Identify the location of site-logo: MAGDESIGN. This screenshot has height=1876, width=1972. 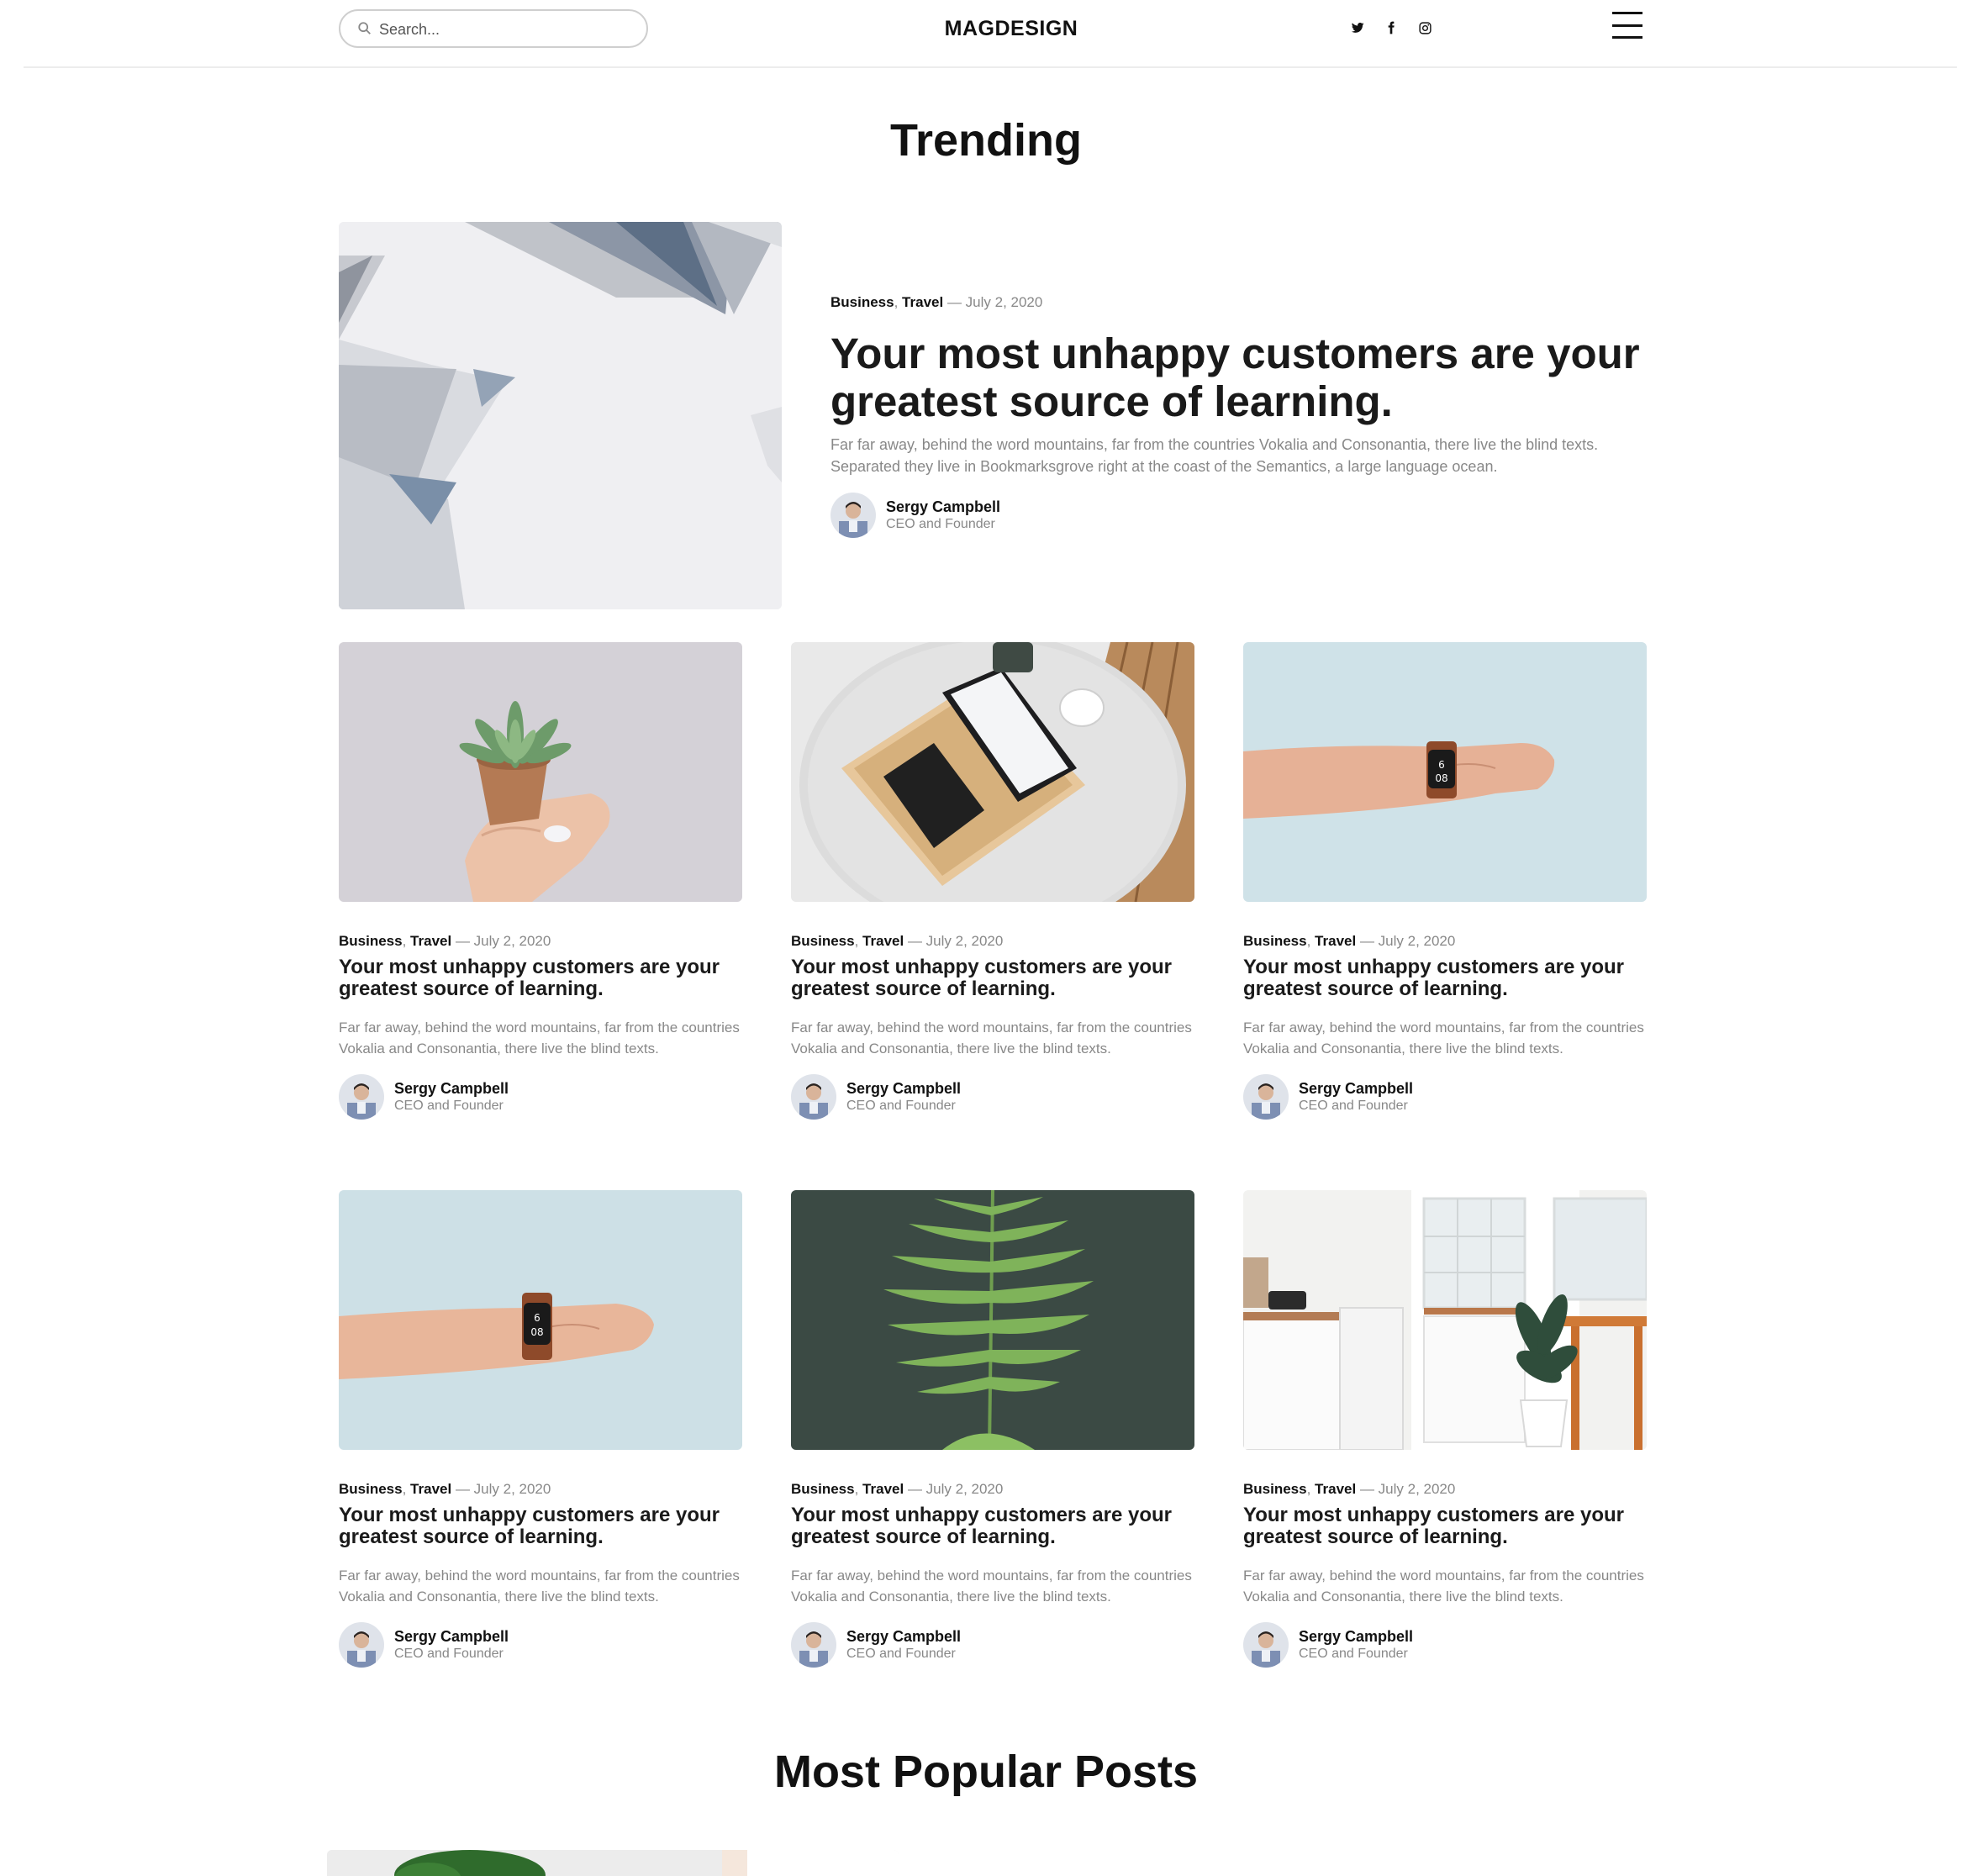
(1011, 29).